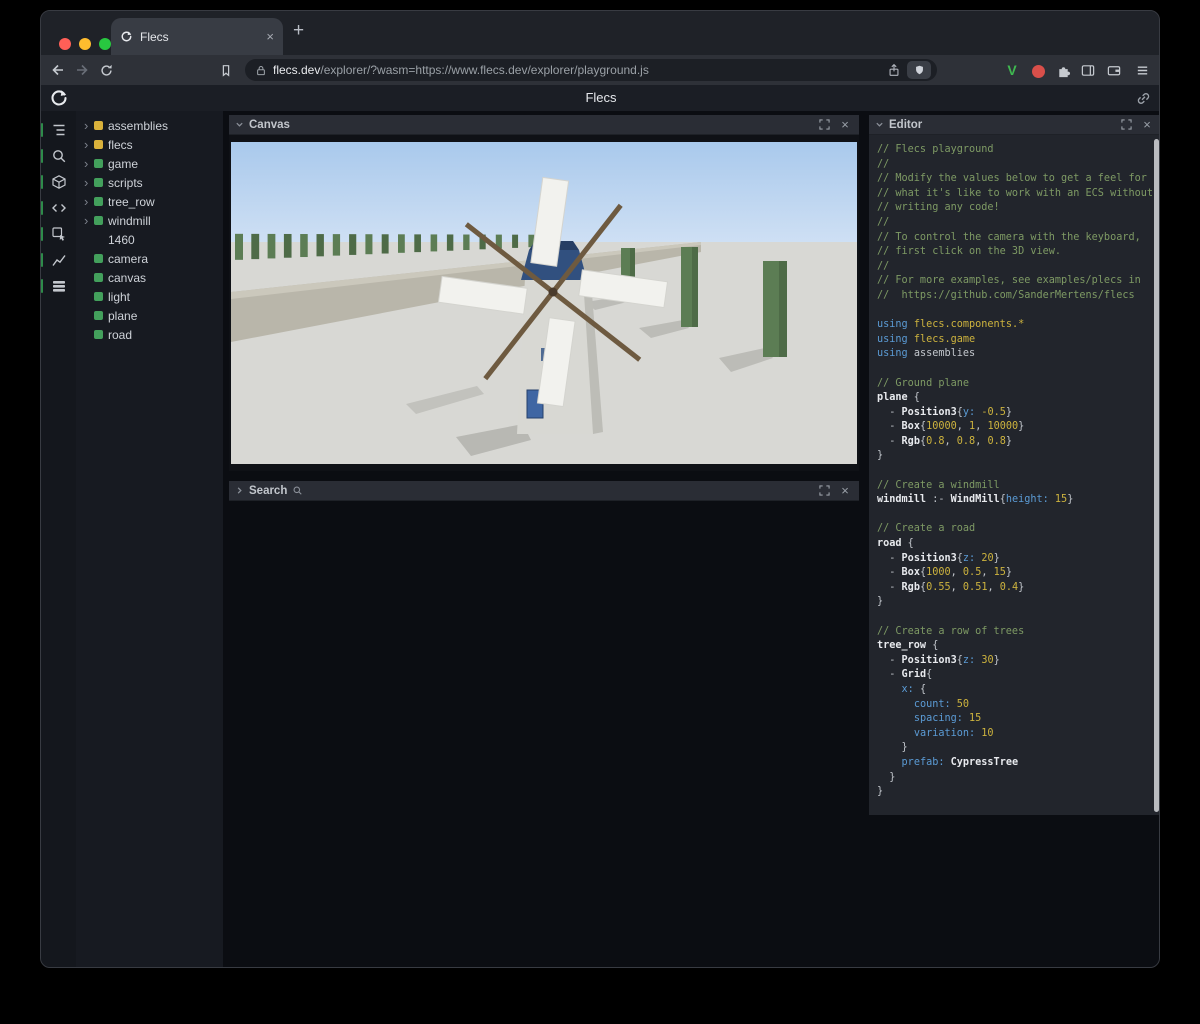  Describe the element at coordinates (154, 36) in the screenshot. I see `tab-title: Flecs` at that location.